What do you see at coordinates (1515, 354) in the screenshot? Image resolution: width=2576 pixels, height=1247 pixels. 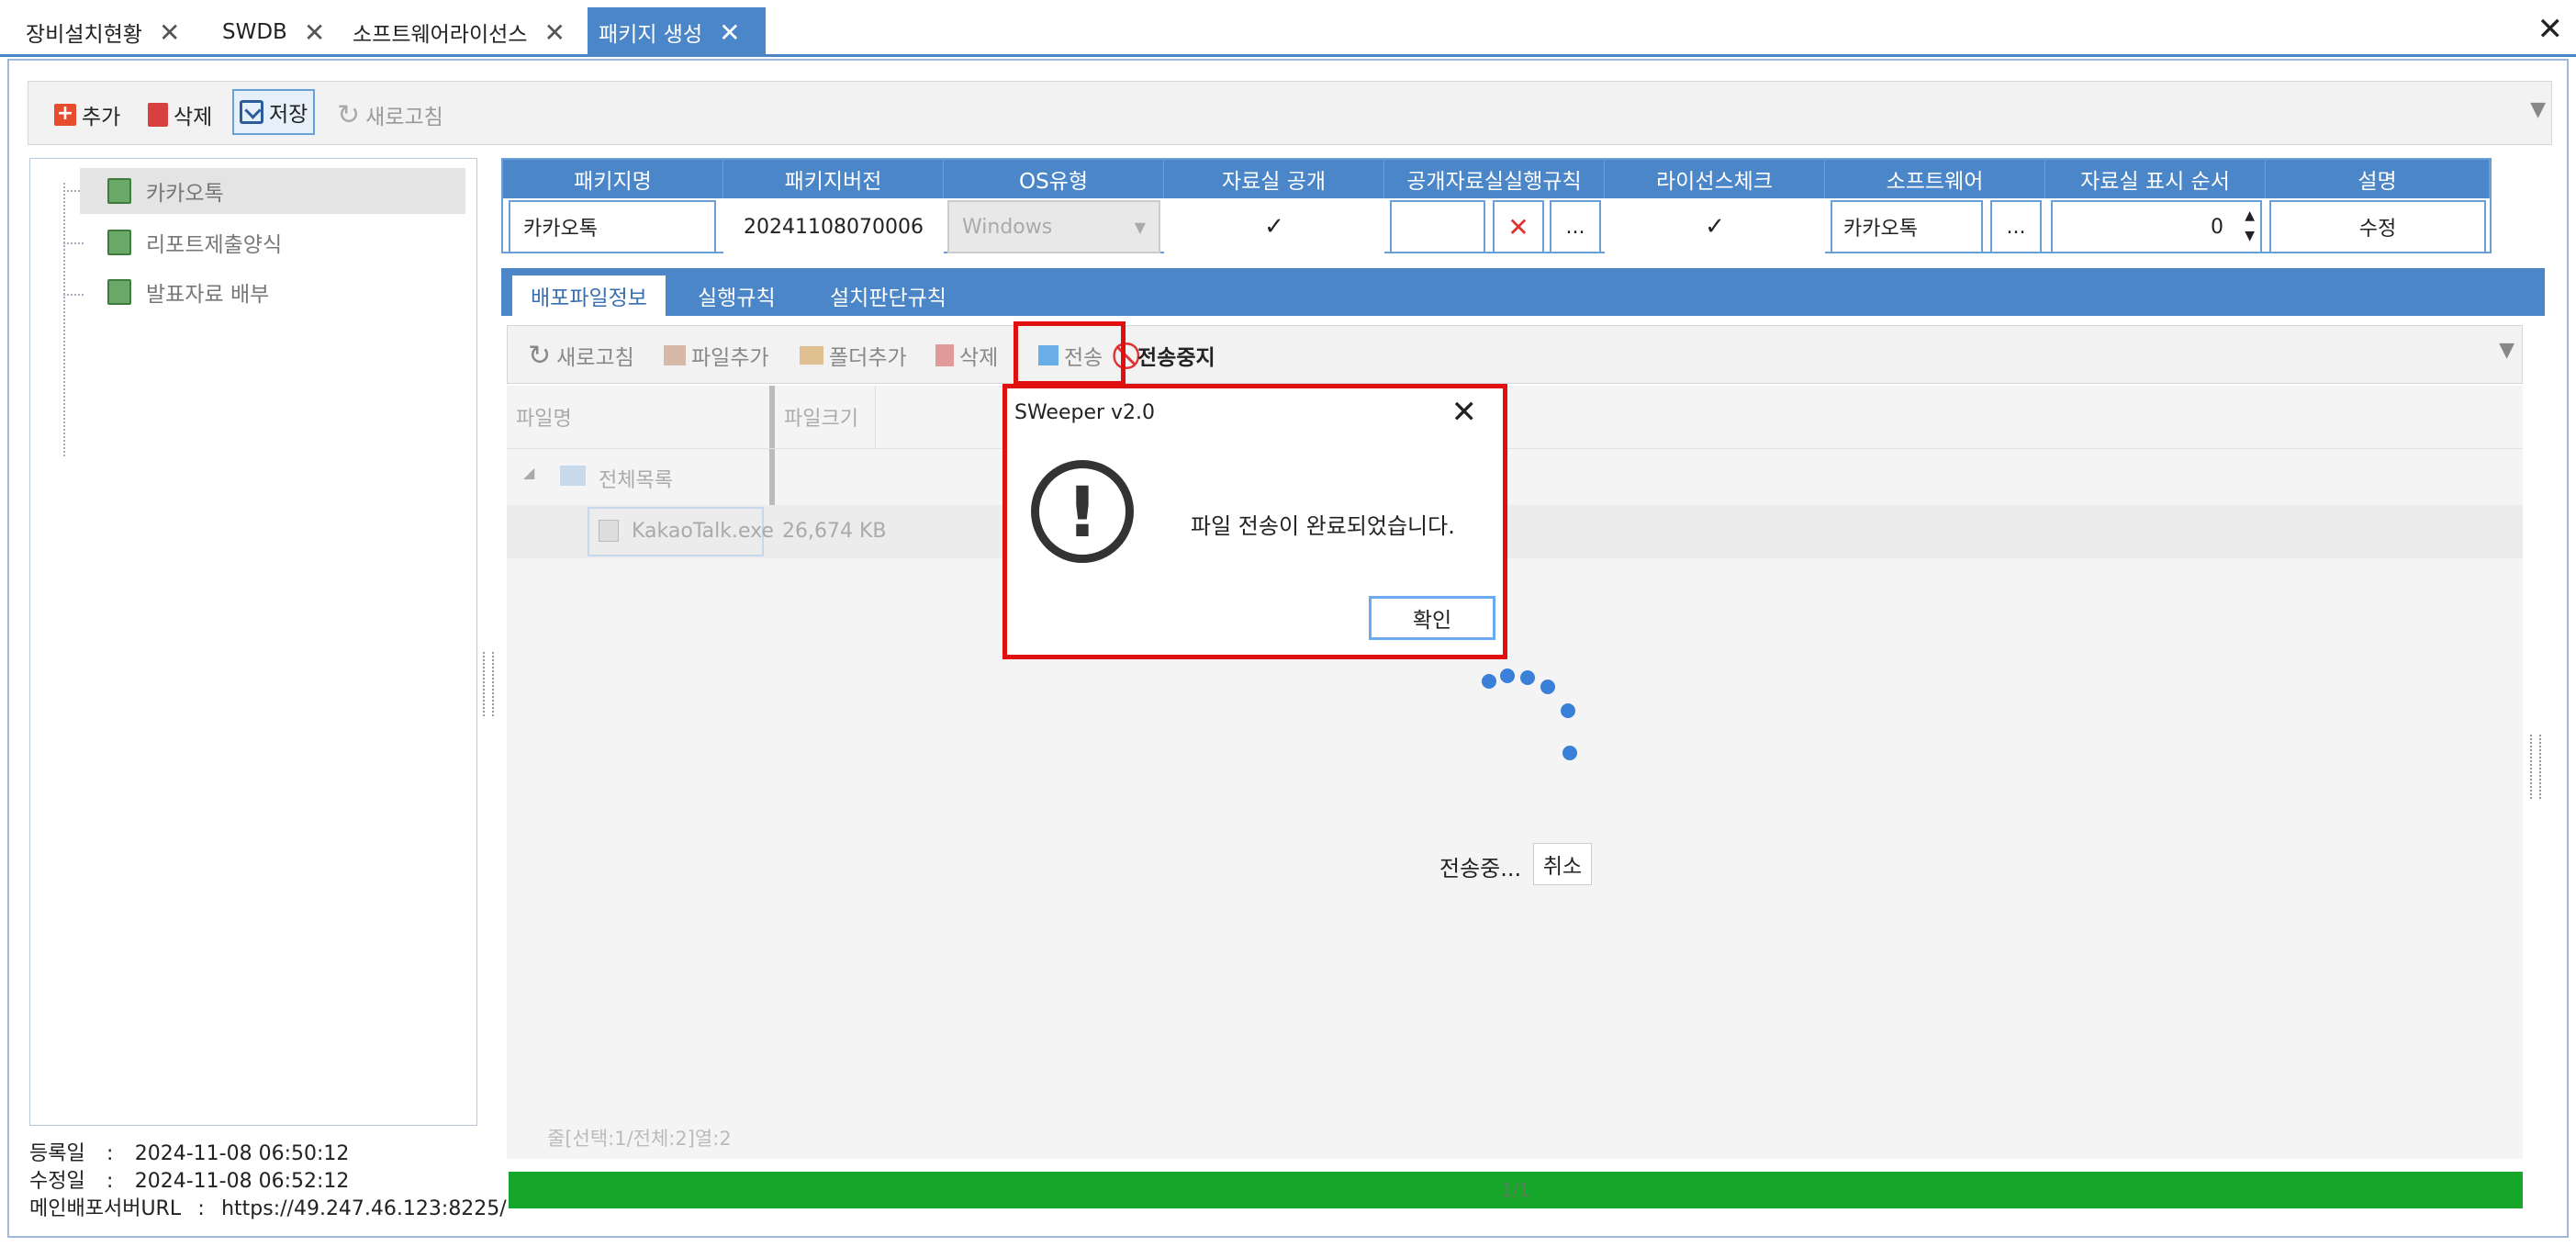 I see `file-toolbar: ↻새로고침 파일추가 폴더추가 삭제 전송 ⃠전송중지 ▼` at bounding box center [1515, 354].